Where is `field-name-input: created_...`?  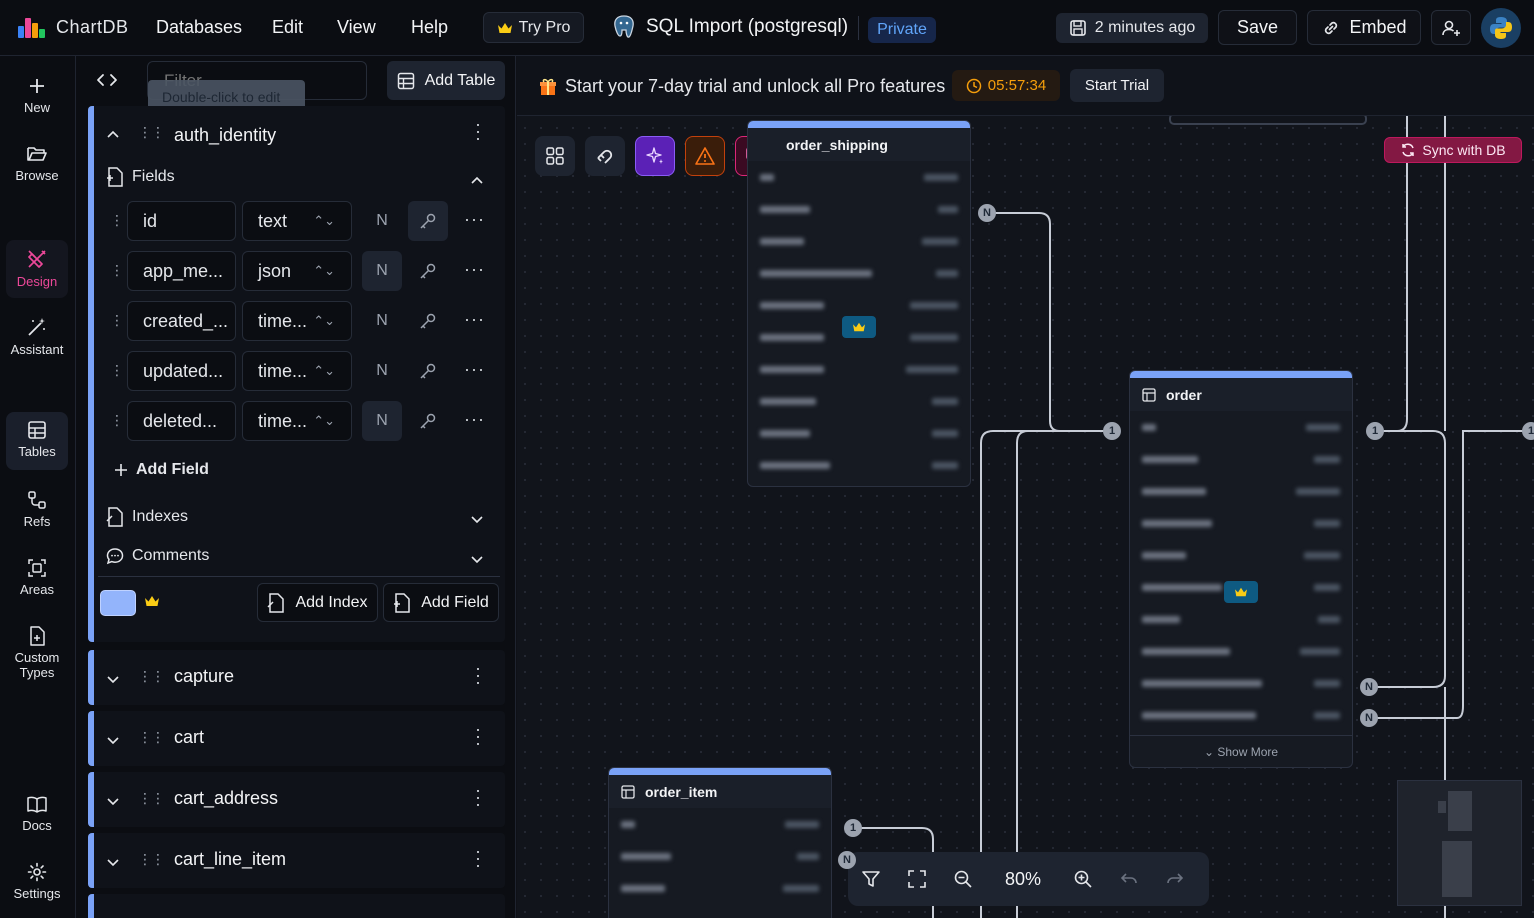
field-name-input: created_... is located at coordinates (181, 321).